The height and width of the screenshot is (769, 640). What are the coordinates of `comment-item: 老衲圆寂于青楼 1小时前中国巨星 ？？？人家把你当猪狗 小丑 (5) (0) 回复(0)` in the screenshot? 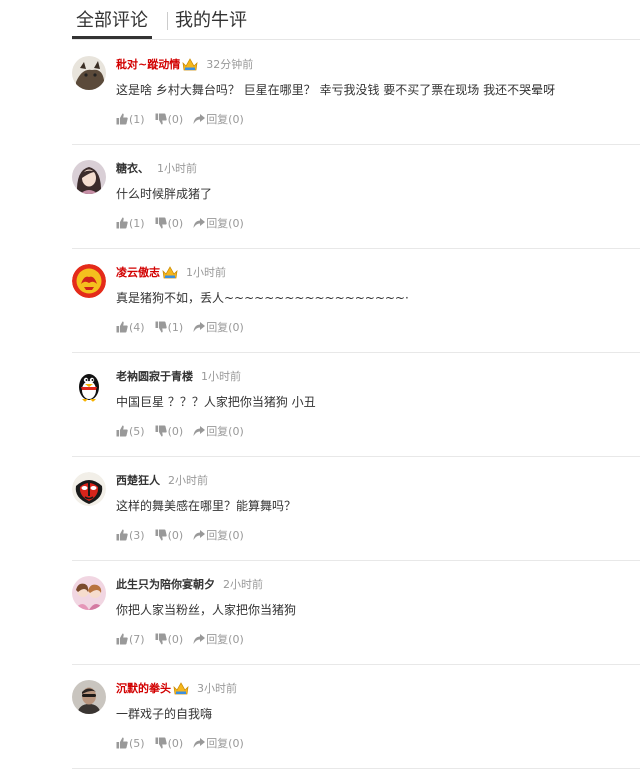 It's located at (356, 404).